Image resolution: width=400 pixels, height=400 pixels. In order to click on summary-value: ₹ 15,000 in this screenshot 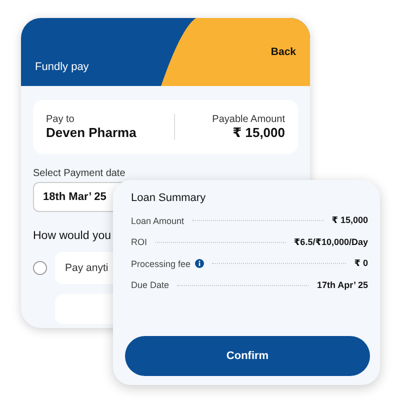, I will do `click(350, 220)`.